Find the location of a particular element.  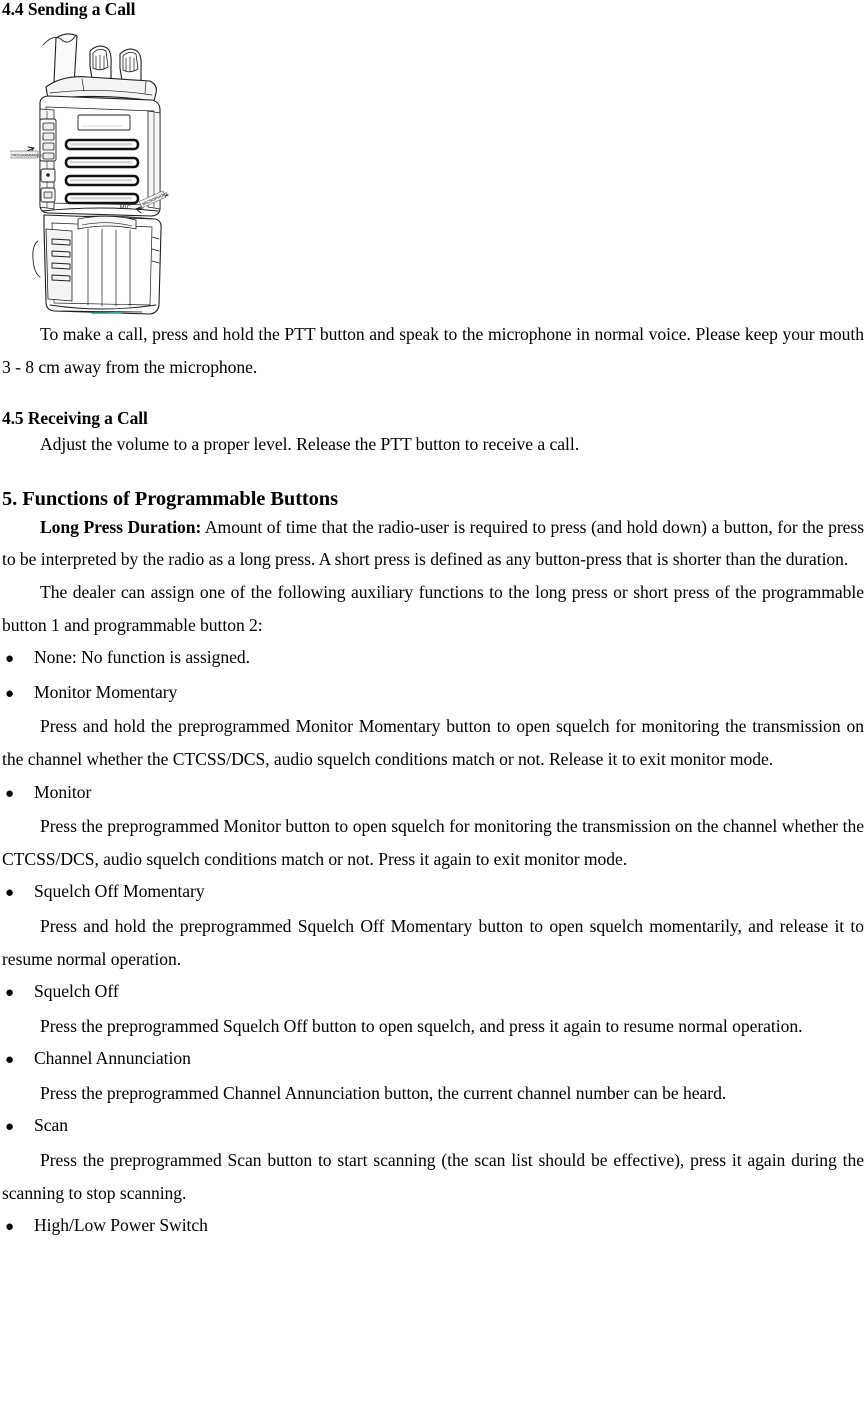

list-item: ● Squelch Off Momentary is located at coordinates (433, 892).